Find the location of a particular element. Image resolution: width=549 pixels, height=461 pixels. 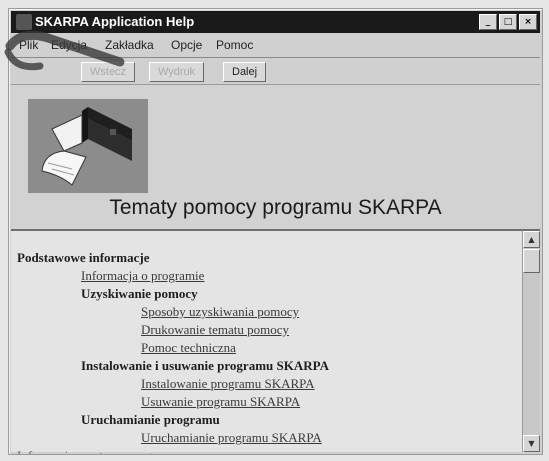

menu-edit: Edycja is located at coordinates (69, 45).